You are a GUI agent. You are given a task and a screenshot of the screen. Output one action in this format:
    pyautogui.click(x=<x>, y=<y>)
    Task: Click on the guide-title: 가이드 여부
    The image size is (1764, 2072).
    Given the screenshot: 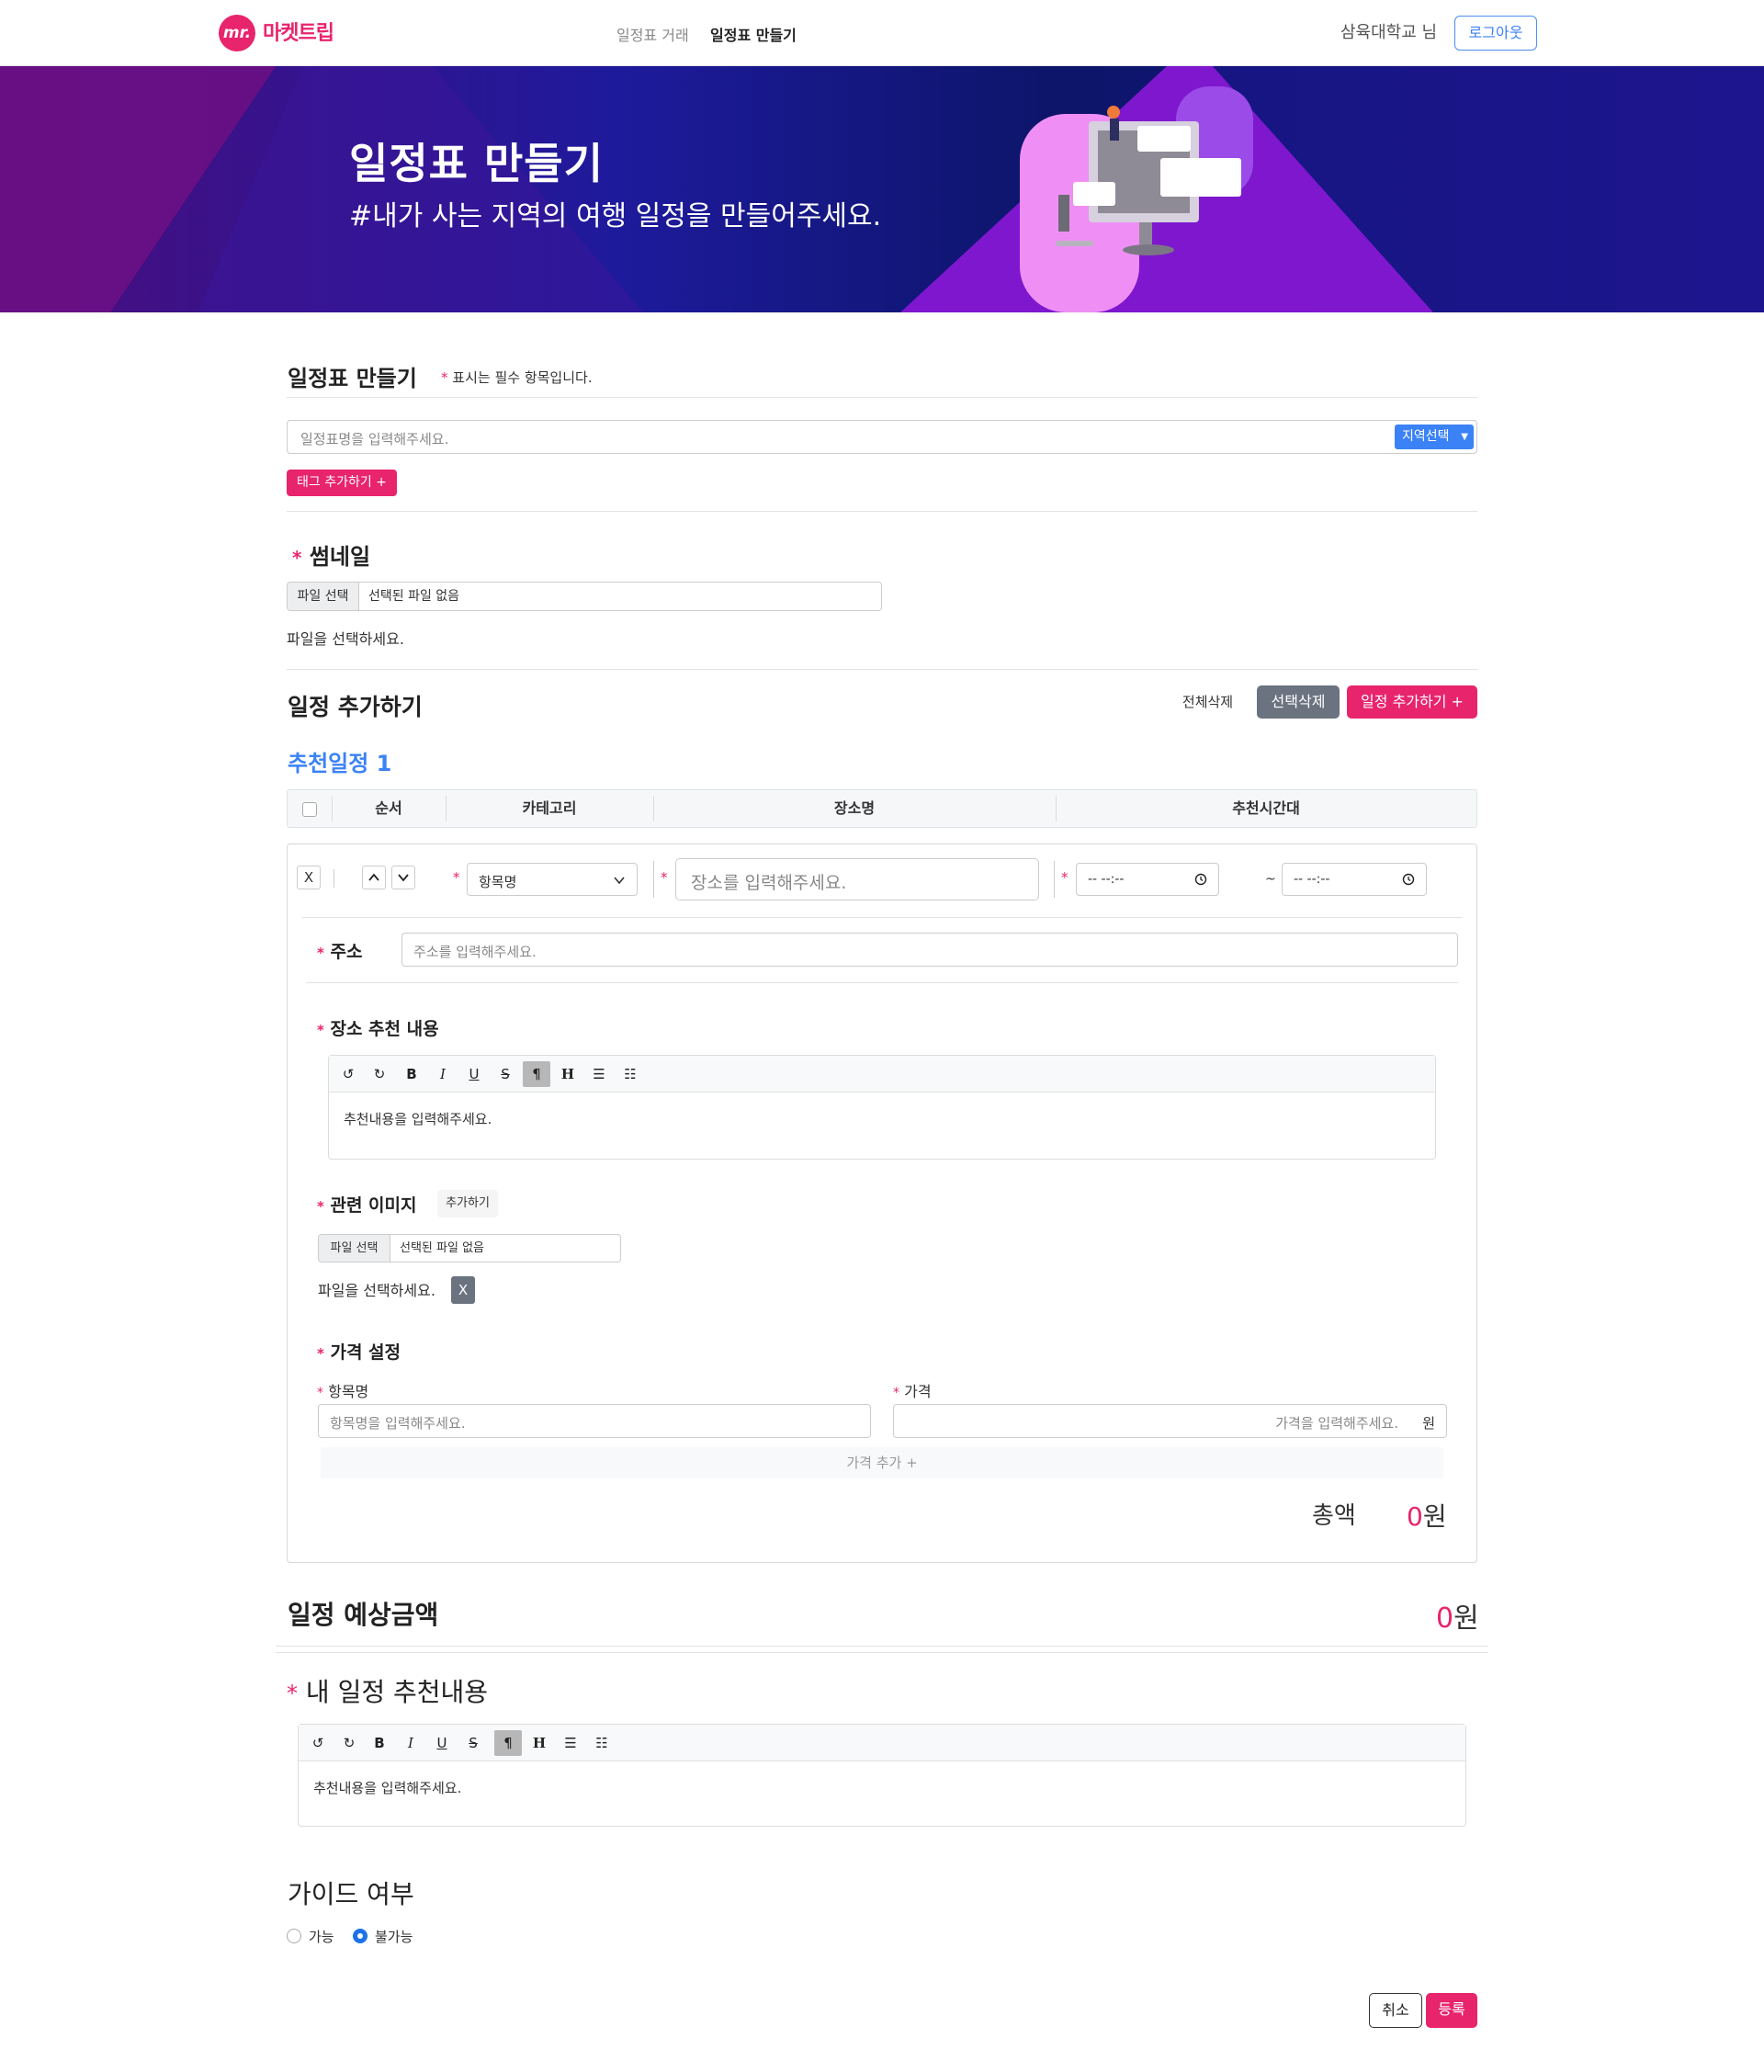 What is the action you would take?
    pyautogui.click(x=351, y=1894)
    